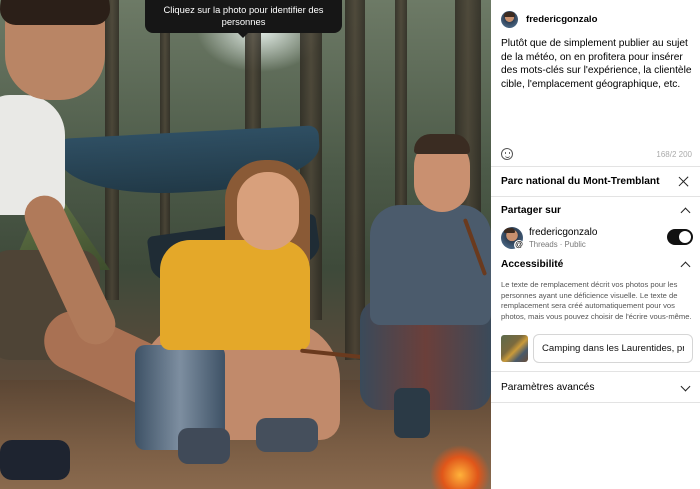  What do you see at coordinates (35, 460) in the screenshot?
I see `person-left-shoe` at bounding box center [35, 460].